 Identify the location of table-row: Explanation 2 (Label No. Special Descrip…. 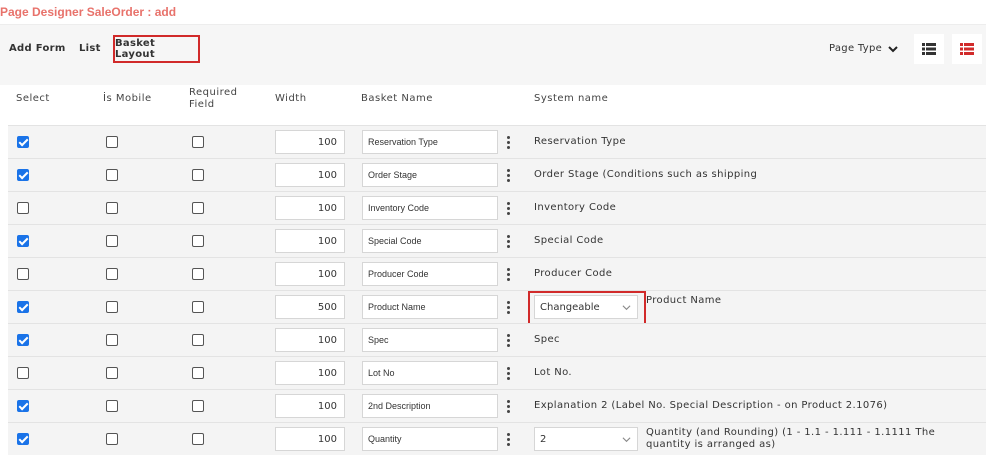
(497, 405).